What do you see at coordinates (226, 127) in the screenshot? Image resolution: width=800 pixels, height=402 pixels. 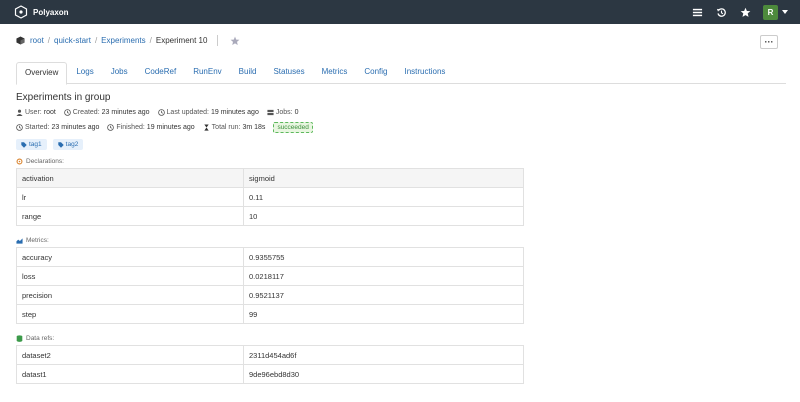 I see `total-run-label: Total run:` at bounding box center [226, 127].